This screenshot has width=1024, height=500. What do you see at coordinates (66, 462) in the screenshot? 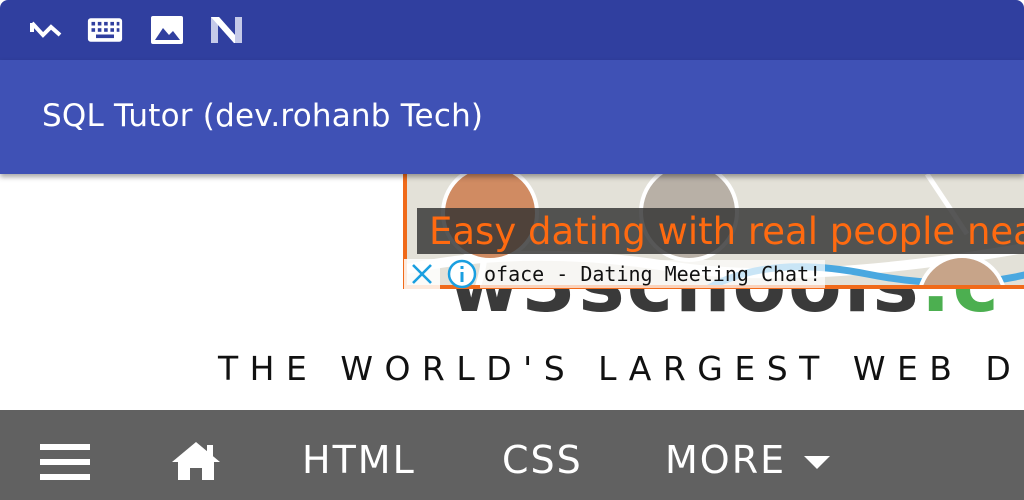
I see `hamburger-menu-icon` at bounding box center [66, 462].